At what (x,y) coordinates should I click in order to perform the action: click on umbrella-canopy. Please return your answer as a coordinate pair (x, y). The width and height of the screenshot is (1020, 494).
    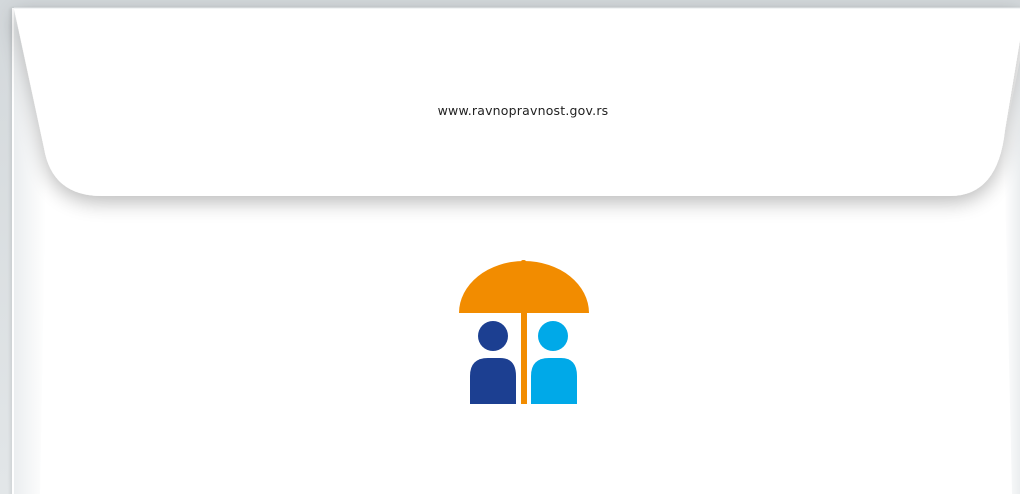
    Looking at the image, I should click on (524, 287).